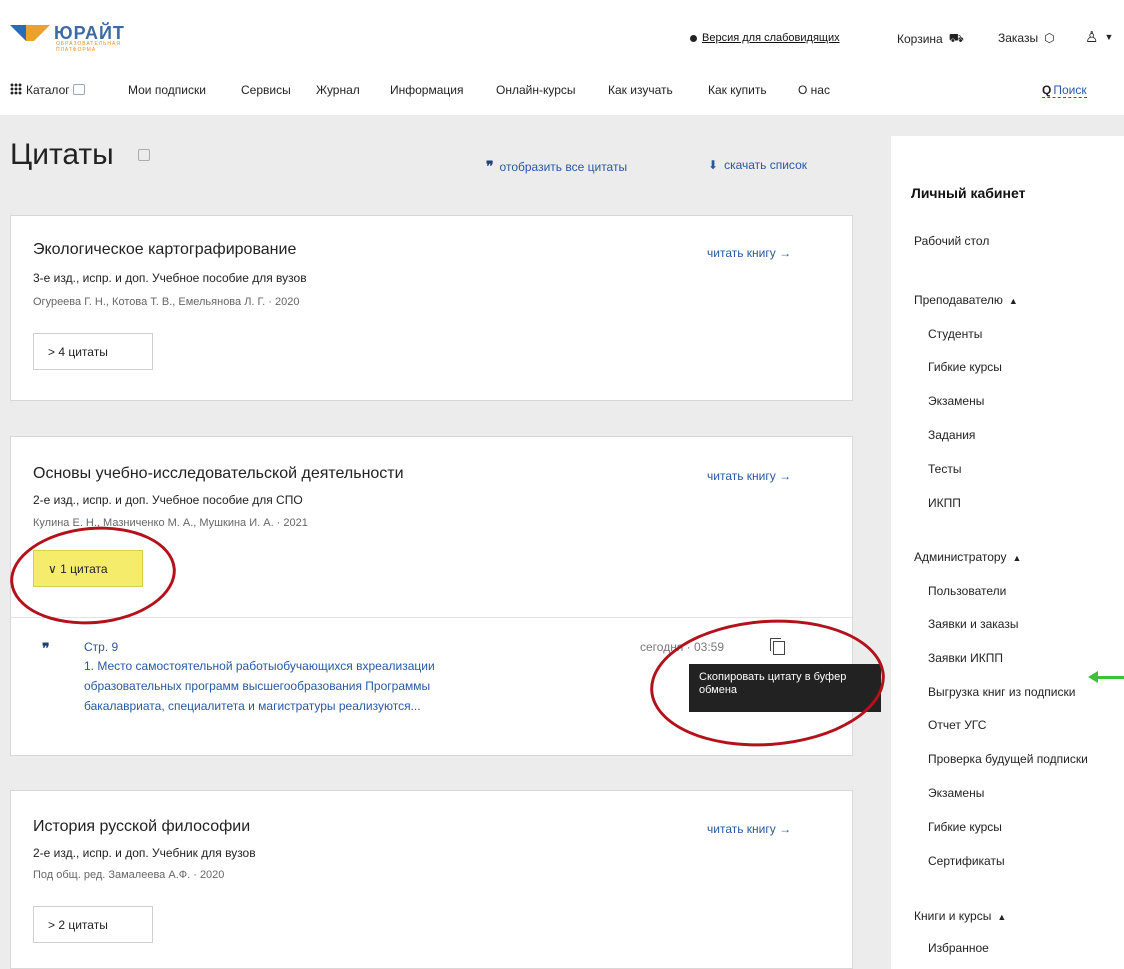 The width and height of the screenshot is (1124, 969). What do you see at coordinates (1049, 38) in the screenshot?
I see `box-icon: ⬡` at bounding box center [1049, 38].